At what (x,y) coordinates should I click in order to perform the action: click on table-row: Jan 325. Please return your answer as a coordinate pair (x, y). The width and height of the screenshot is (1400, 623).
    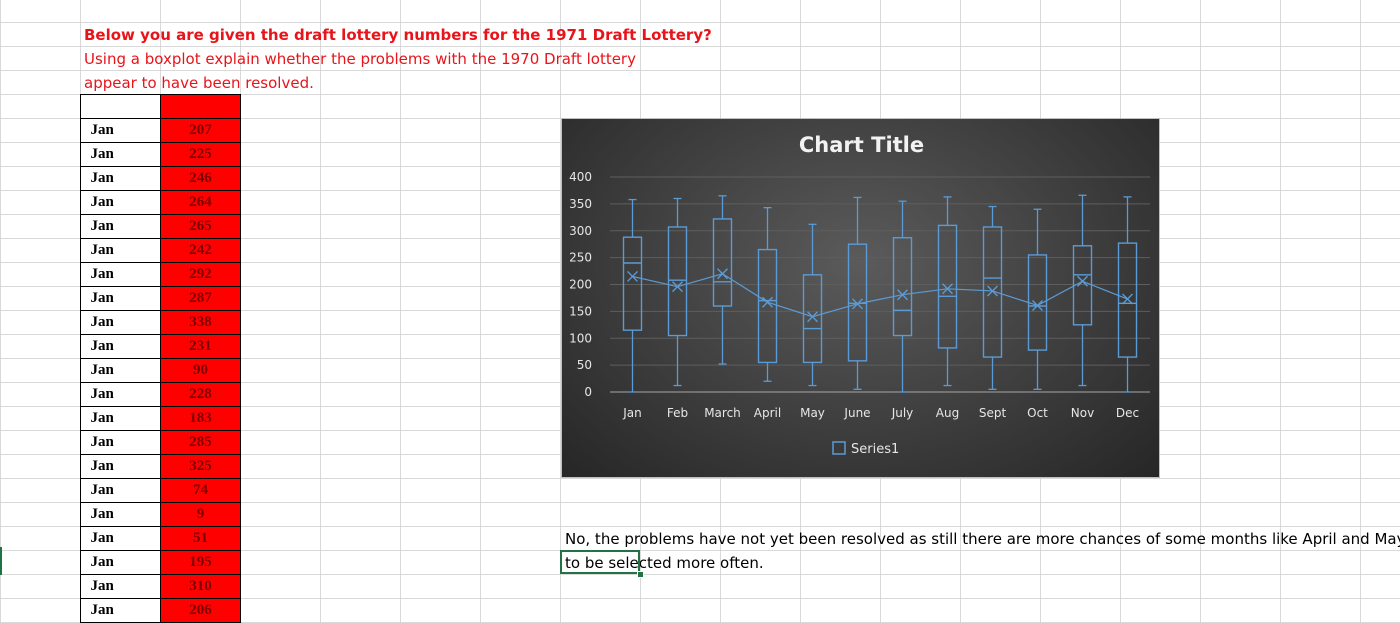
    Looking at the image, I should click on (160, 466).